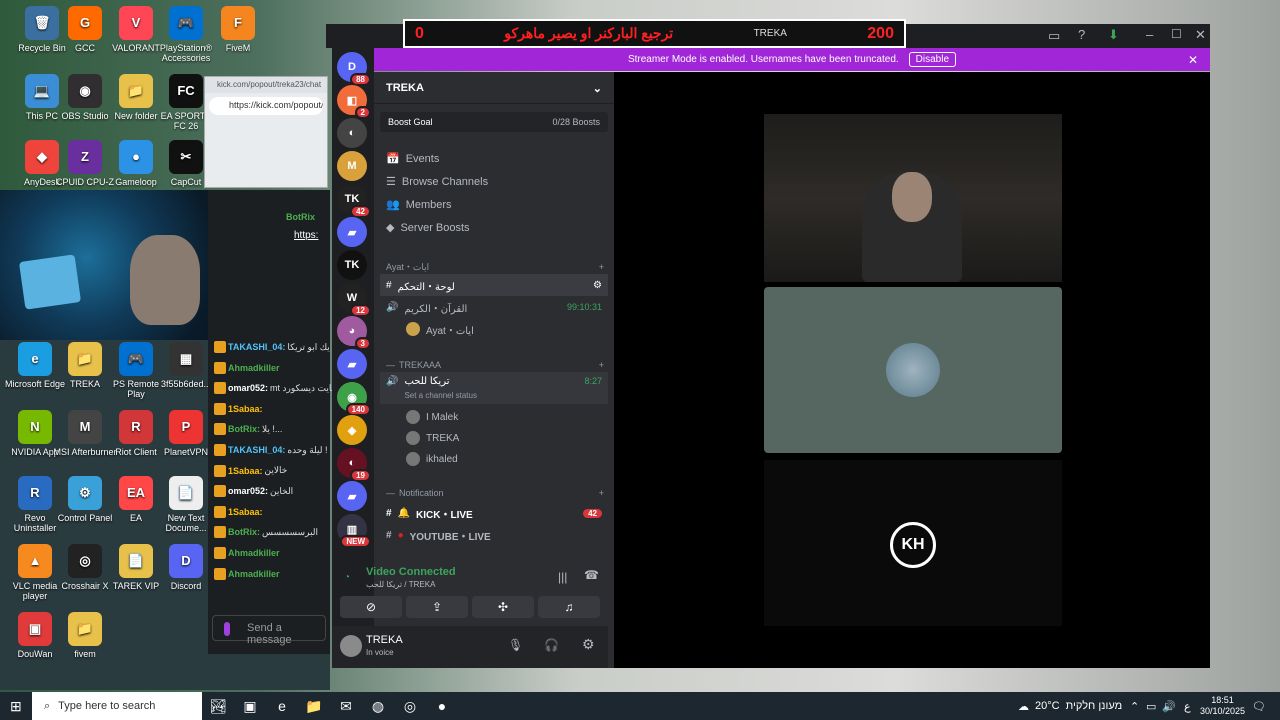 The width and height of the screenshot is (1280, 720). What do you see at coordinates (346, 706) in the screenshot?
I see `mail-icon: ✉` at bounding box center [346, 706].